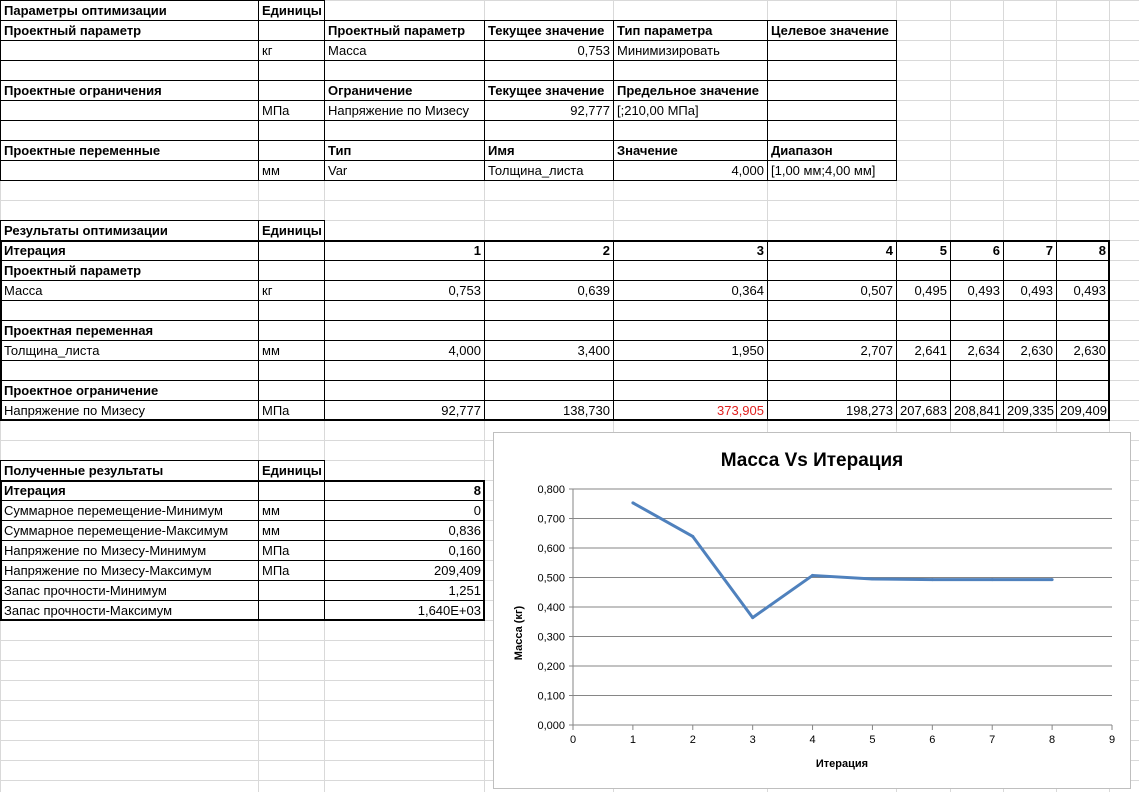 The width and height of the screenshot is (1139, 792). What do you see at coordinates (129, 270) in the screenshot?
I see `results-dp-label: Проектный параметр` at bounding box center [129, 270].